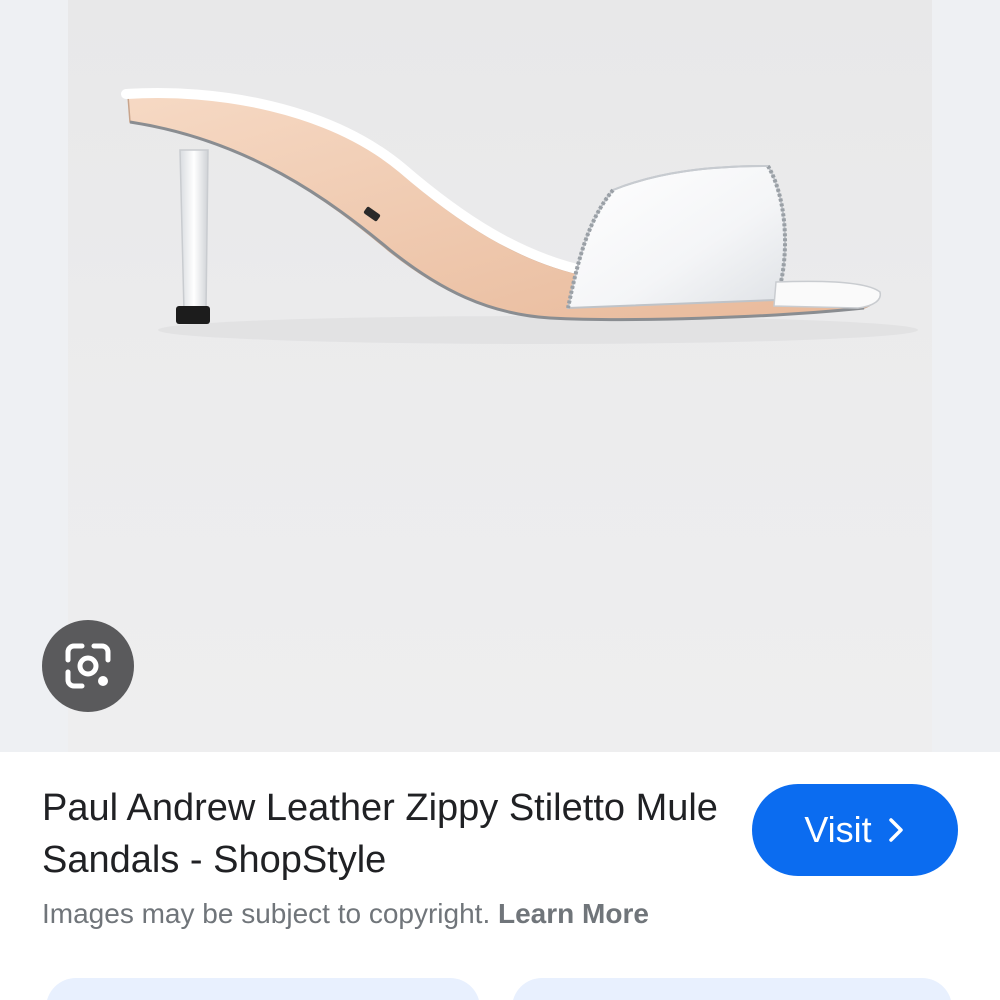 The width and height of the screenshot is (1000, 1000). I want to click on google-lens-icon, so click(88, 666).